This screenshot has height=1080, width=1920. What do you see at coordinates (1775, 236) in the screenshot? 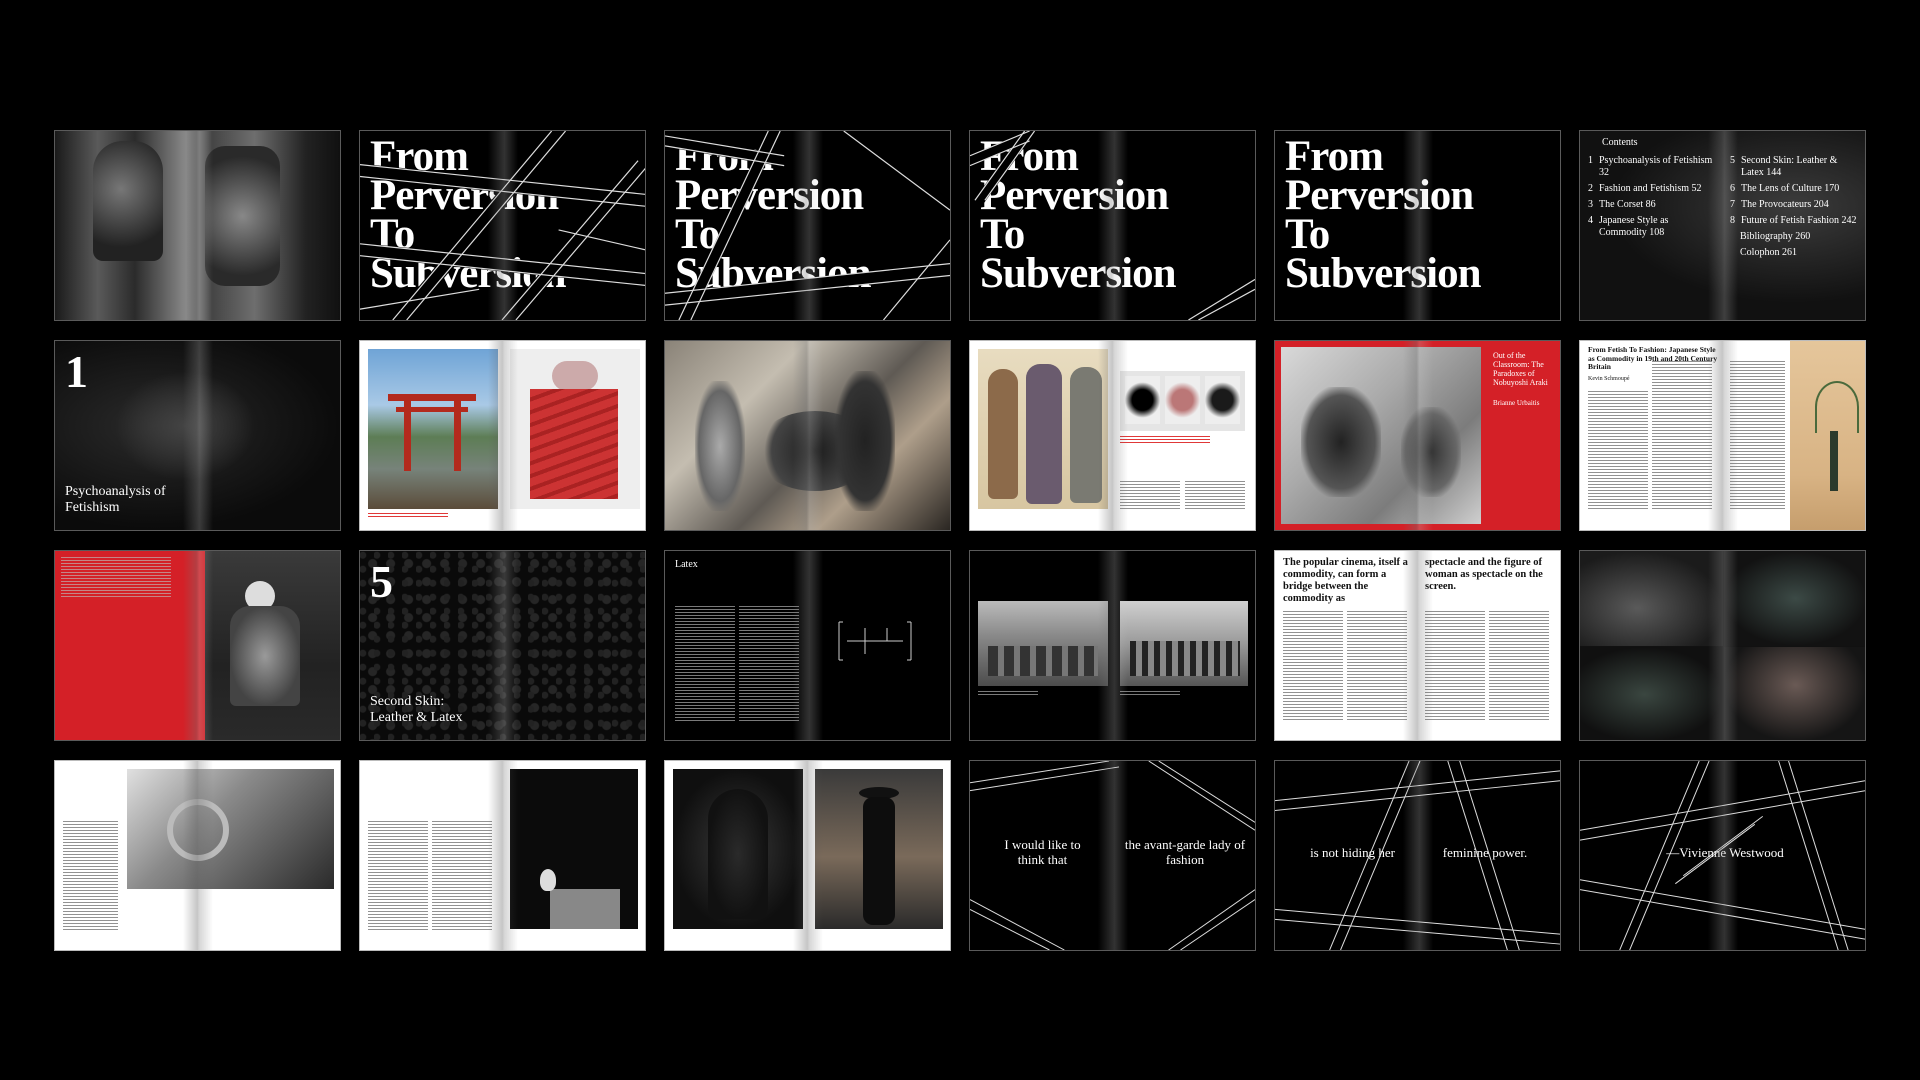
I see `contents-entry: Bibliography 260` at bounding box center [1775, 236].